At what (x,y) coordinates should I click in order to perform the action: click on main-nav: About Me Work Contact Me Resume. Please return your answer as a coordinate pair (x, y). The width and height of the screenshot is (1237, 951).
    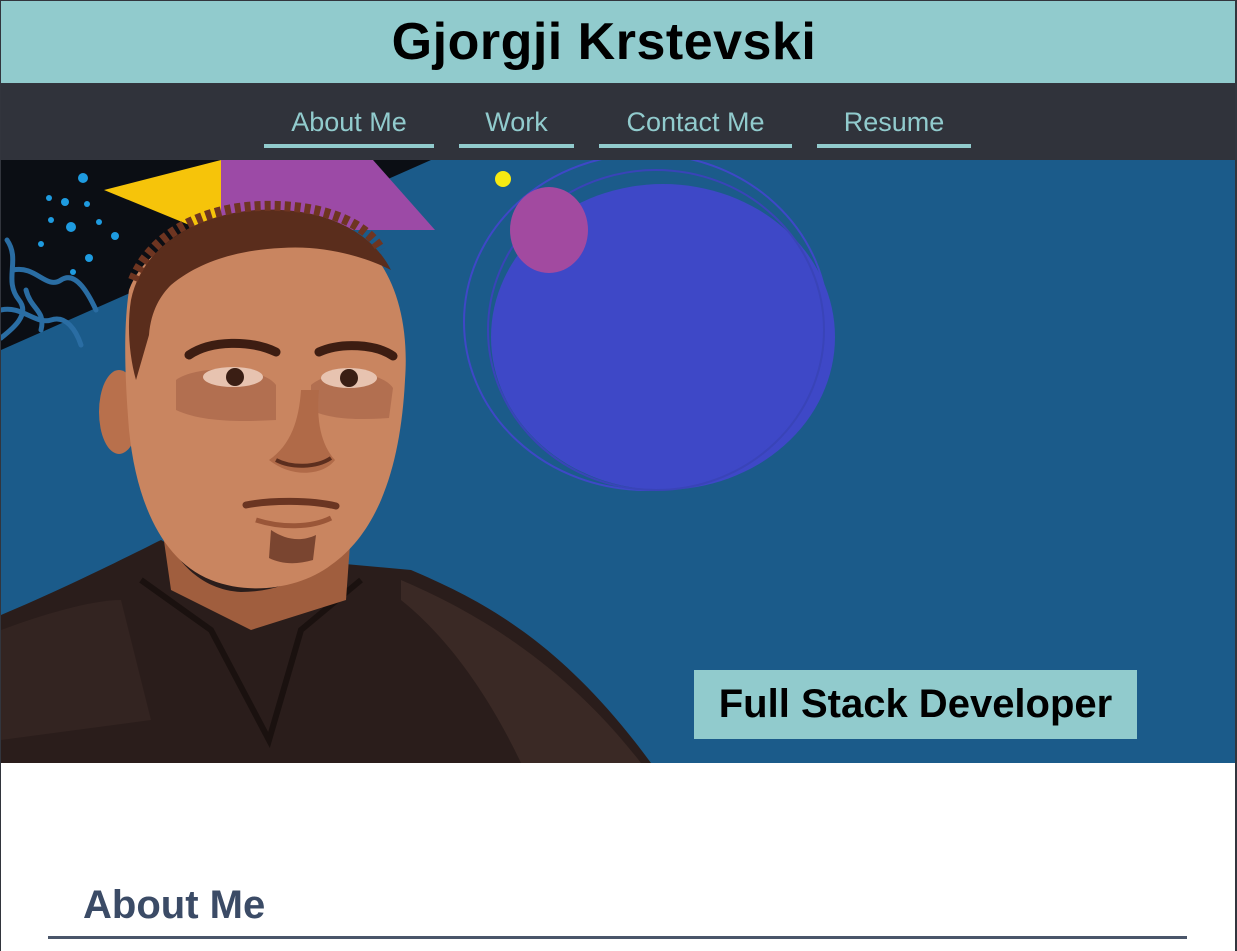
    Looking at the image, I should click on (618, 122).